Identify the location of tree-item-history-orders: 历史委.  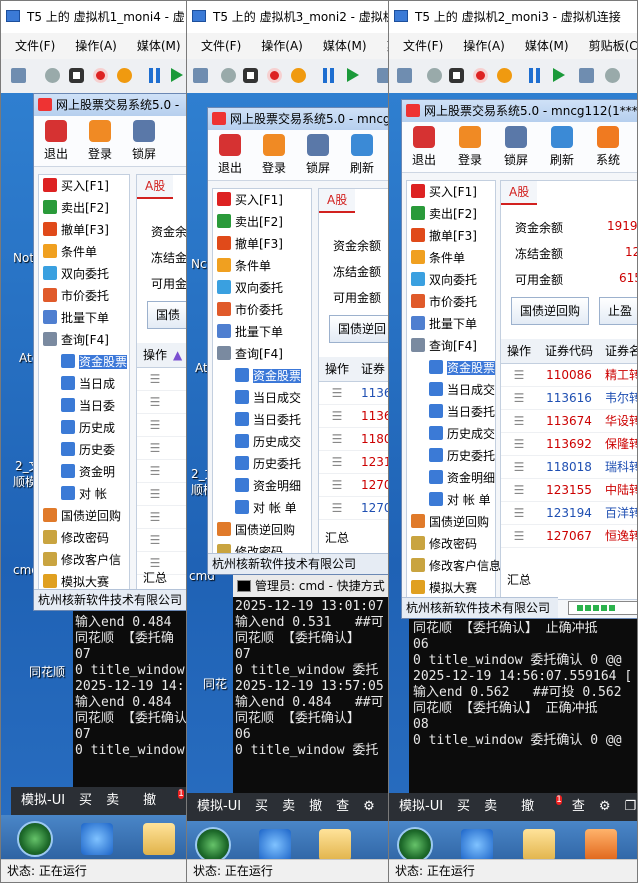
(84, 450).